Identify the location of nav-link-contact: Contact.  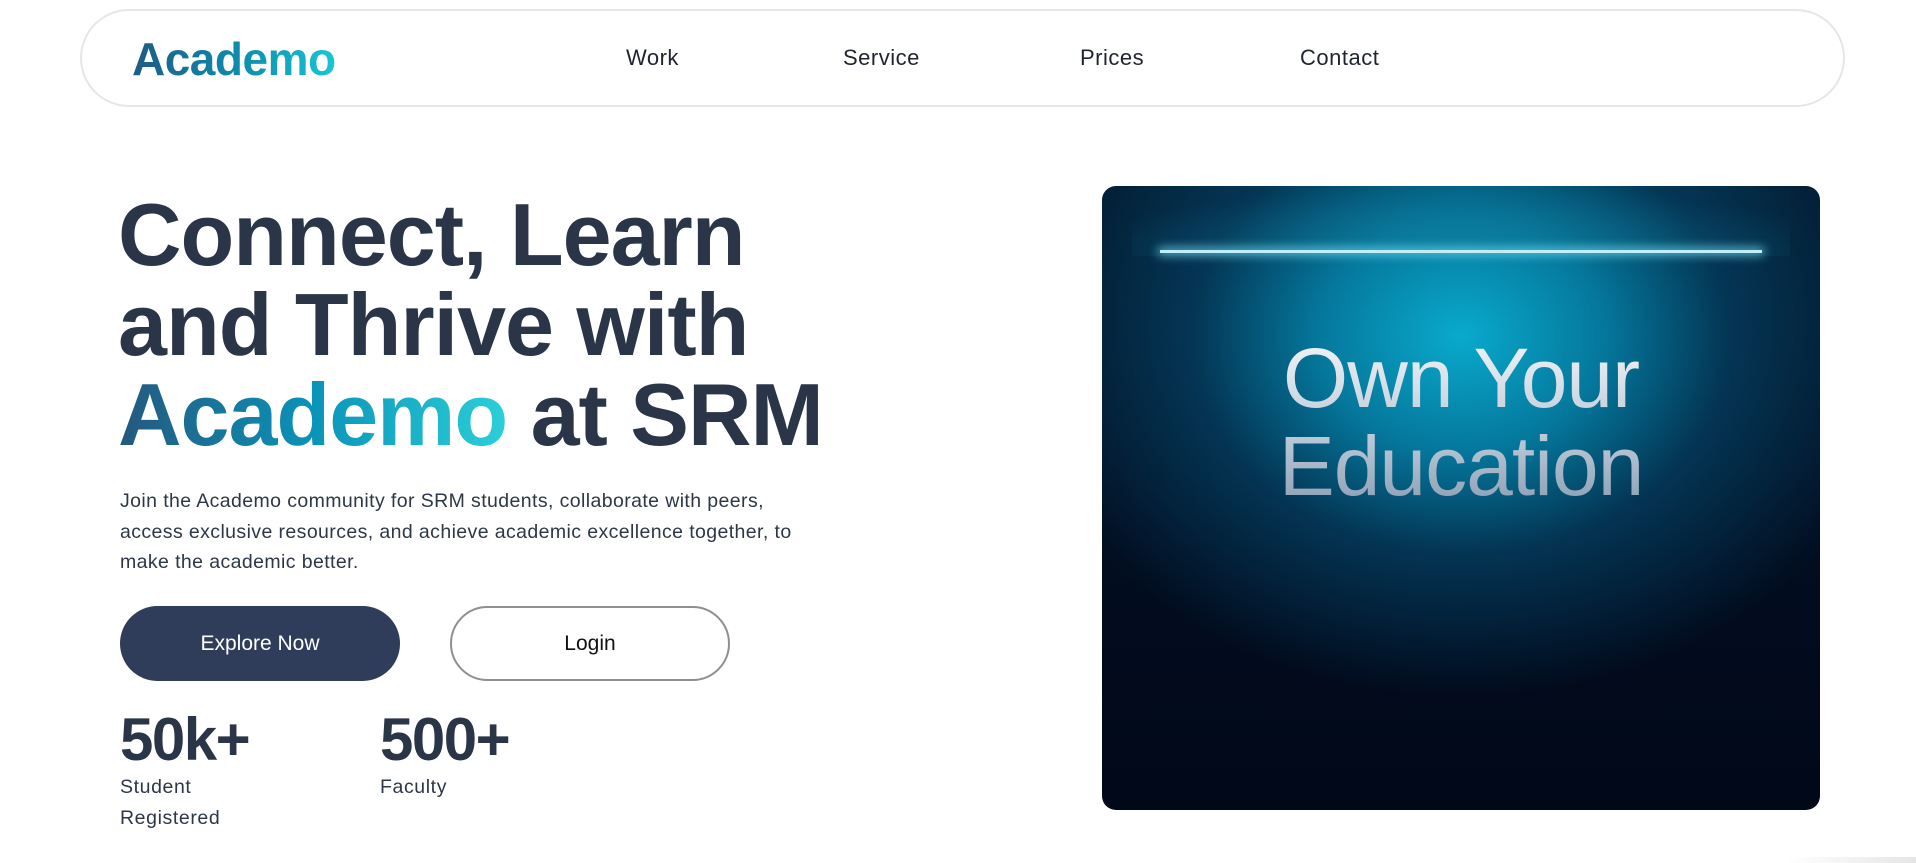
(1339, 58).